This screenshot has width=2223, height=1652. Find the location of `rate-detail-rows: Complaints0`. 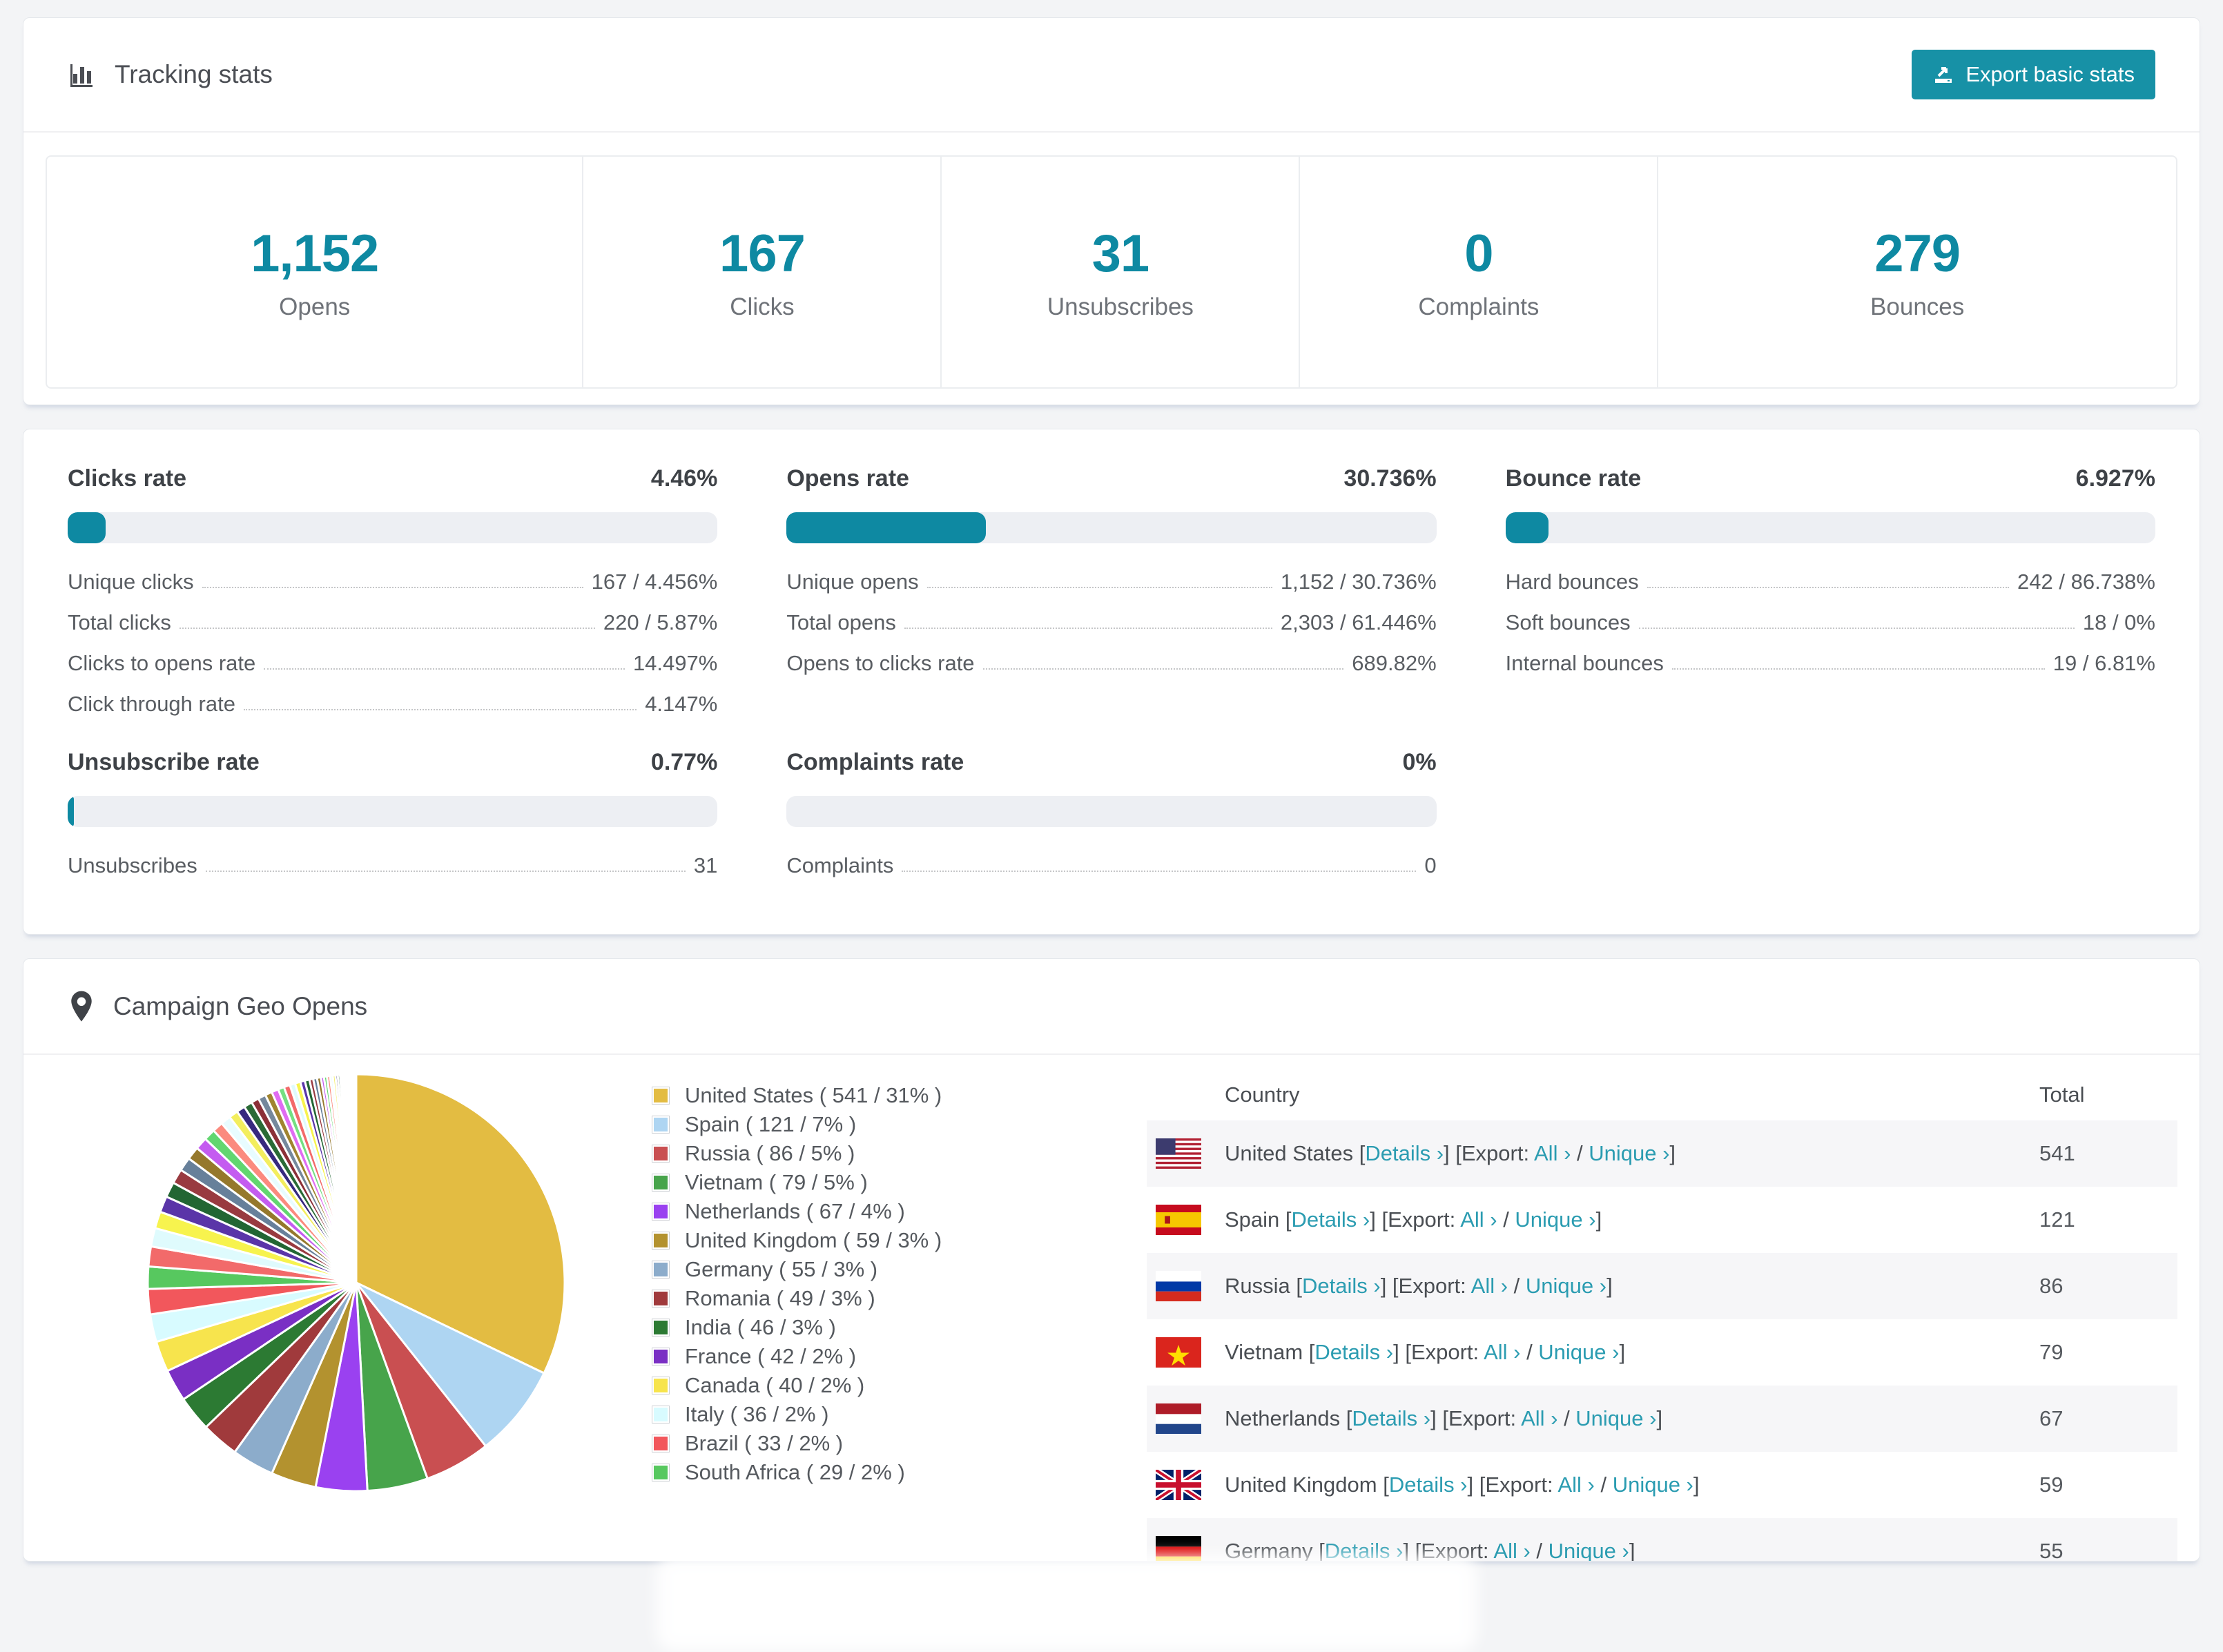

rate-detail-rows: Complaints0 is located at coordinates (1111, 865).